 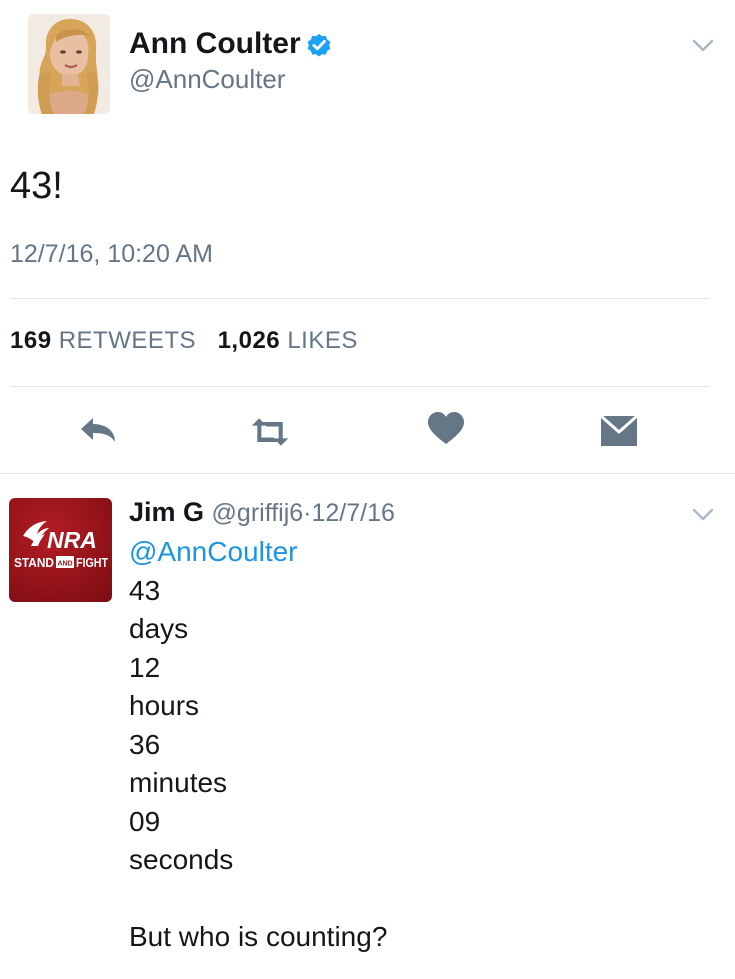 I want to click on reply-icon, so click(x=99, y=430).